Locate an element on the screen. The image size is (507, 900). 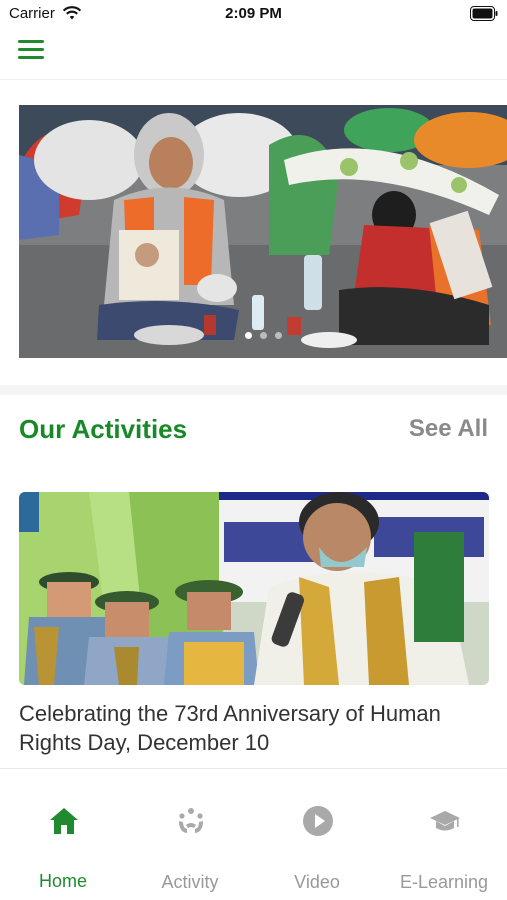
top-nav-bar is located at coordinates (253, 55).